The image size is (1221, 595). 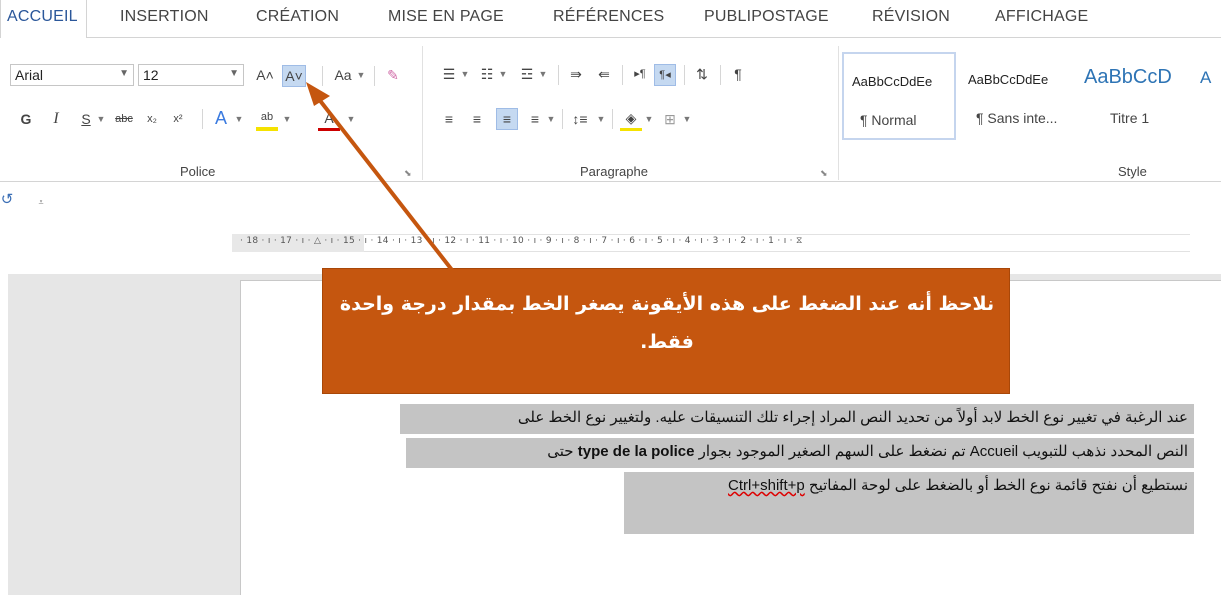 I want to click on shortcut-keyword: Ctrl+shift+p, so click(x=766, y=485).